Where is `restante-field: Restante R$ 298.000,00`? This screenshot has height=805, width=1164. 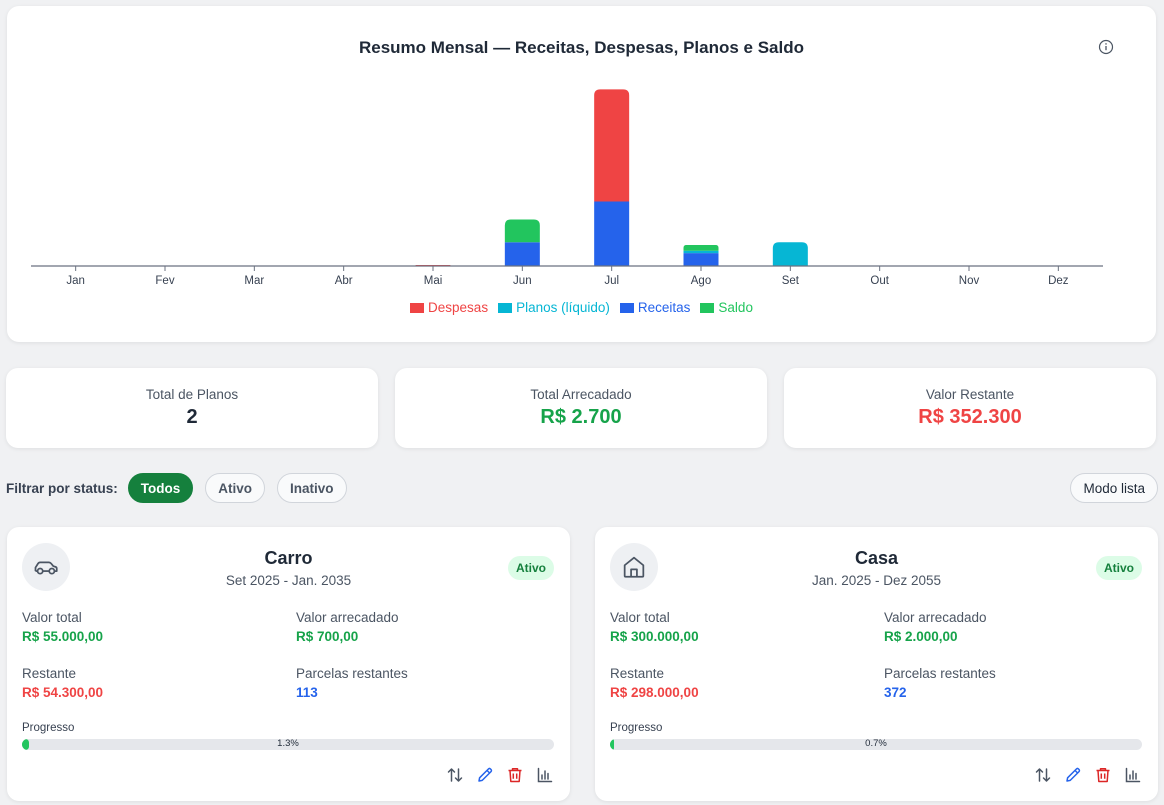 restante-field: Restante R$ 298.000,00 is located at coordinates (654, 683).